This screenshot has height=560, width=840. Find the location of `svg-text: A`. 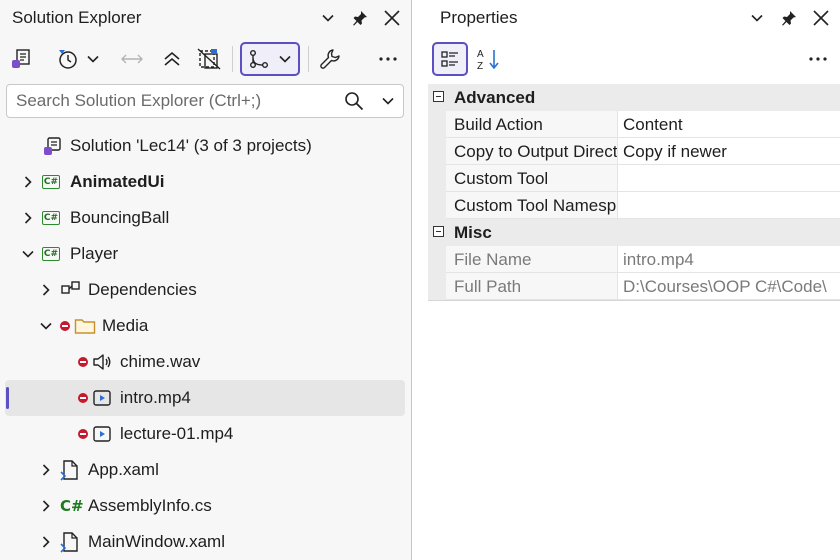

svg-text: A is located at coordinates (480, 54).